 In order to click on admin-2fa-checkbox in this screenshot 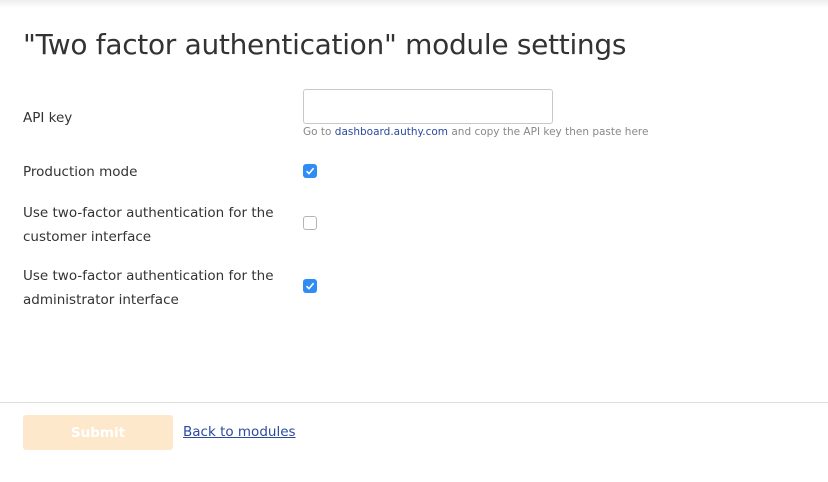, I will do `click(310, 286)`.